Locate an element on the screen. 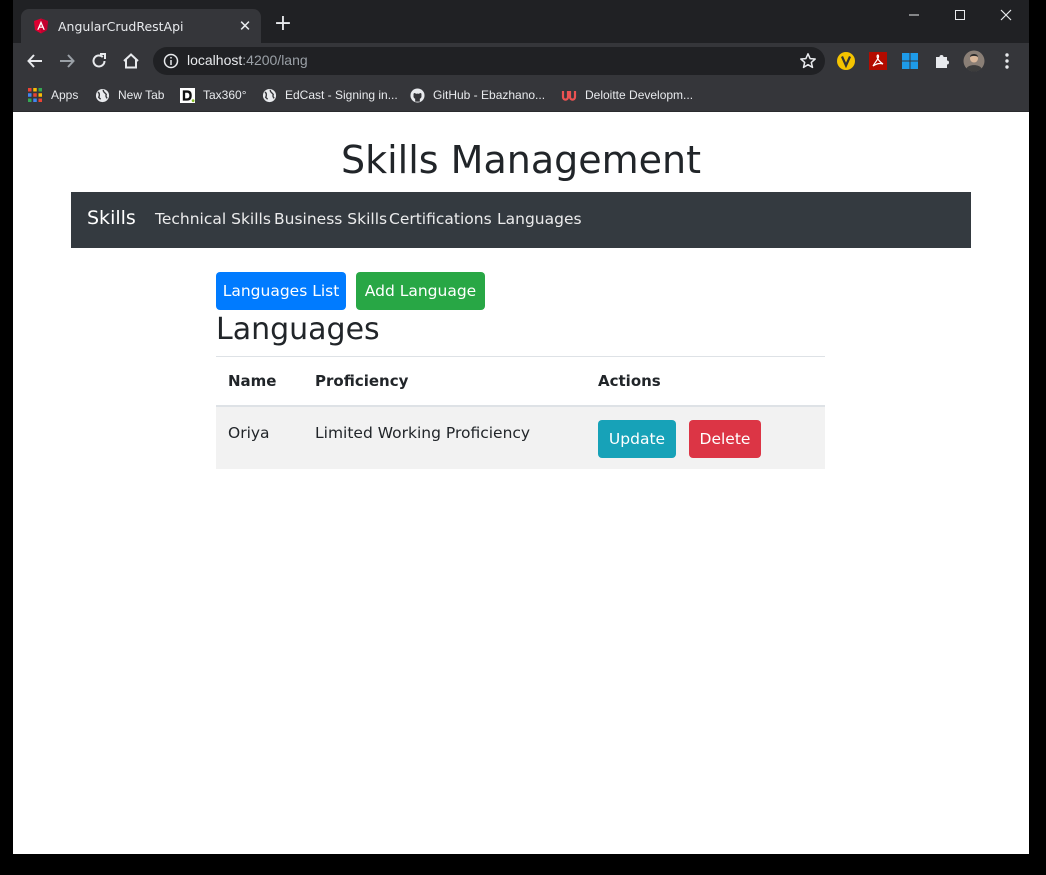 This screenshot has width=1046, height=875. deloitte-d-icon is located at coordinates (187, 95).